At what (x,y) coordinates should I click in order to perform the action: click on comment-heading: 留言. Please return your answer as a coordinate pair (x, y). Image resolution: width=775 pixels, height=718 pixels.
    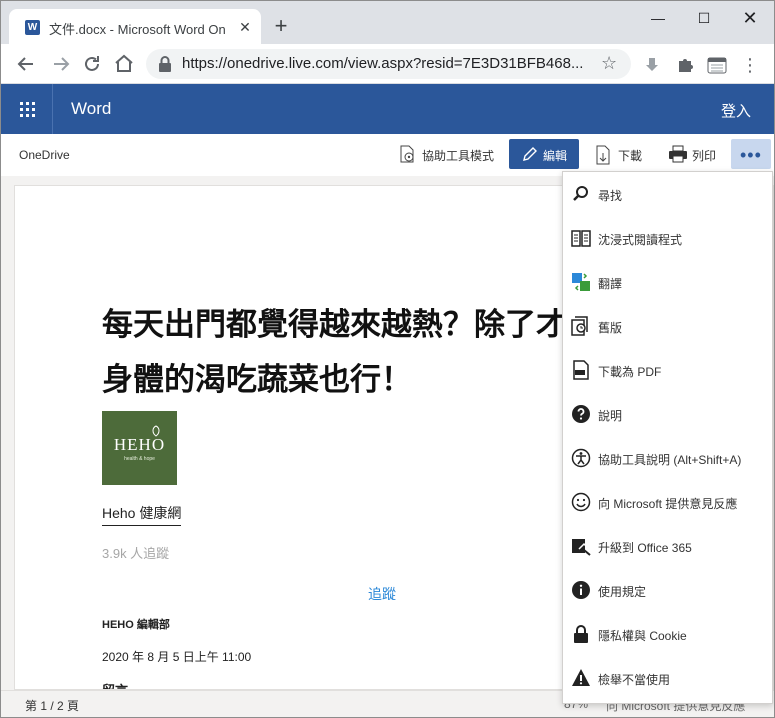
    Looking at the image, I should click on (115, 684).